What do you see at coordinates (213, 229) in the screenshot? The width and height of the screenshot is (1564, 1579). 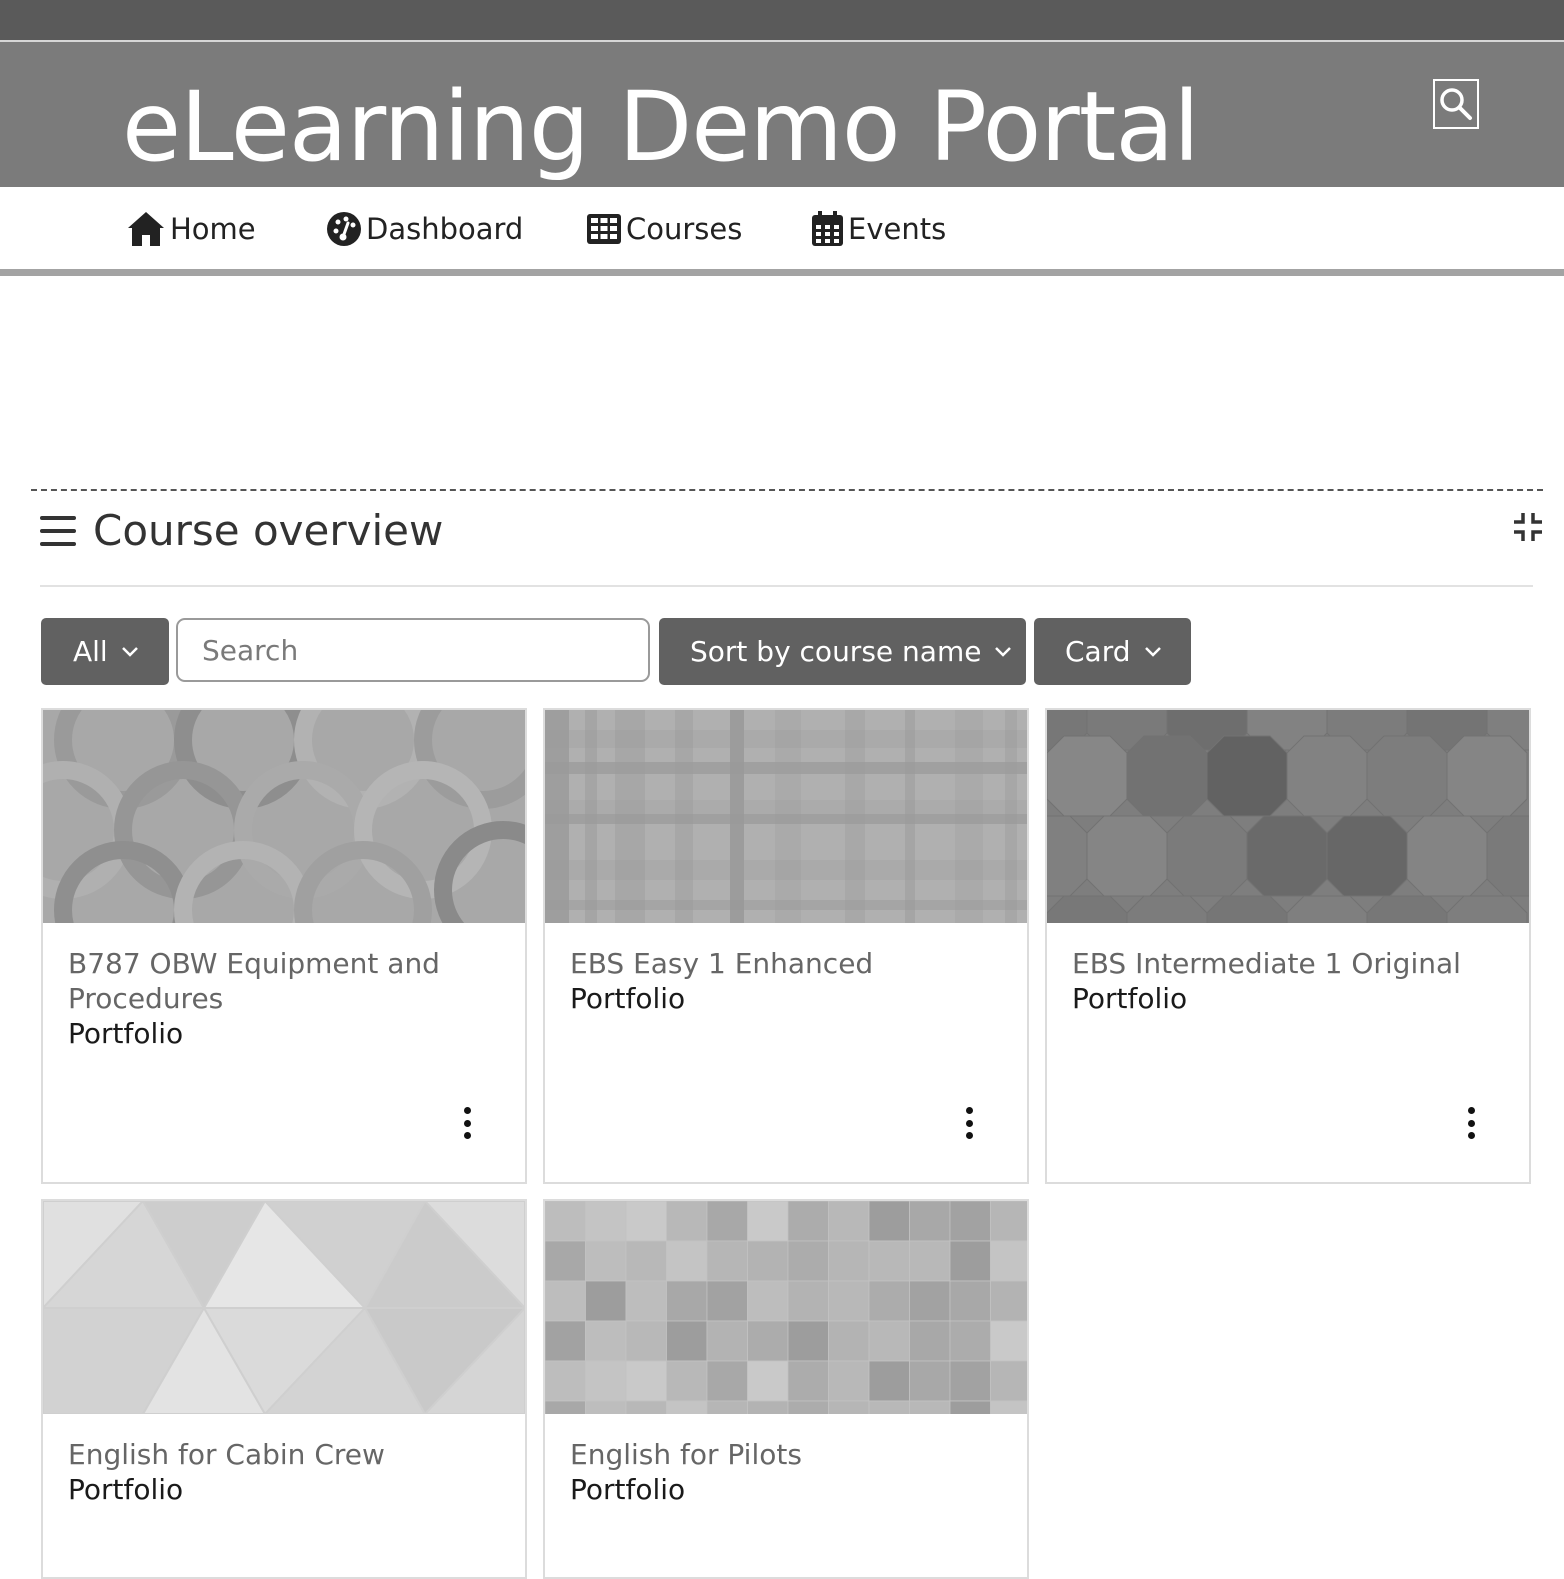 I see `nav-label: Home` at bounding box center [213, 229].